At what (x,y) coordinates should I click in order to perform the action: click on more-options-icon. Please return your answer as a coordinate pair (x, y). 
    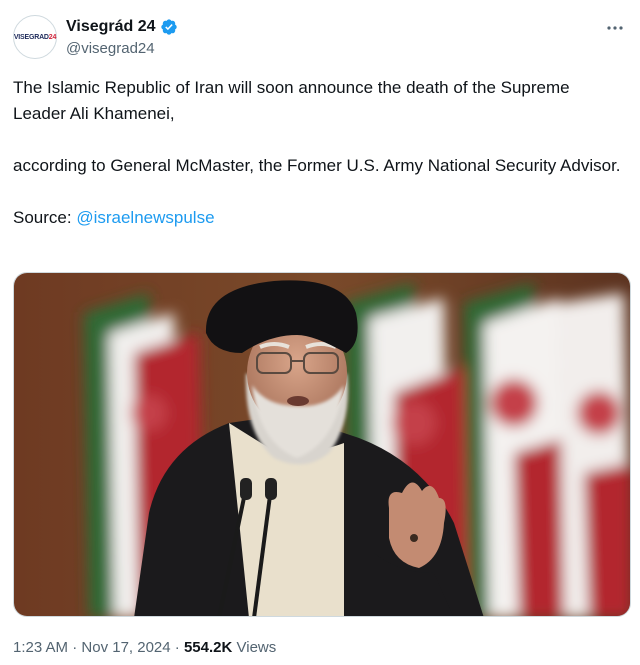
    Looking at the image, I should click on (615, 28).